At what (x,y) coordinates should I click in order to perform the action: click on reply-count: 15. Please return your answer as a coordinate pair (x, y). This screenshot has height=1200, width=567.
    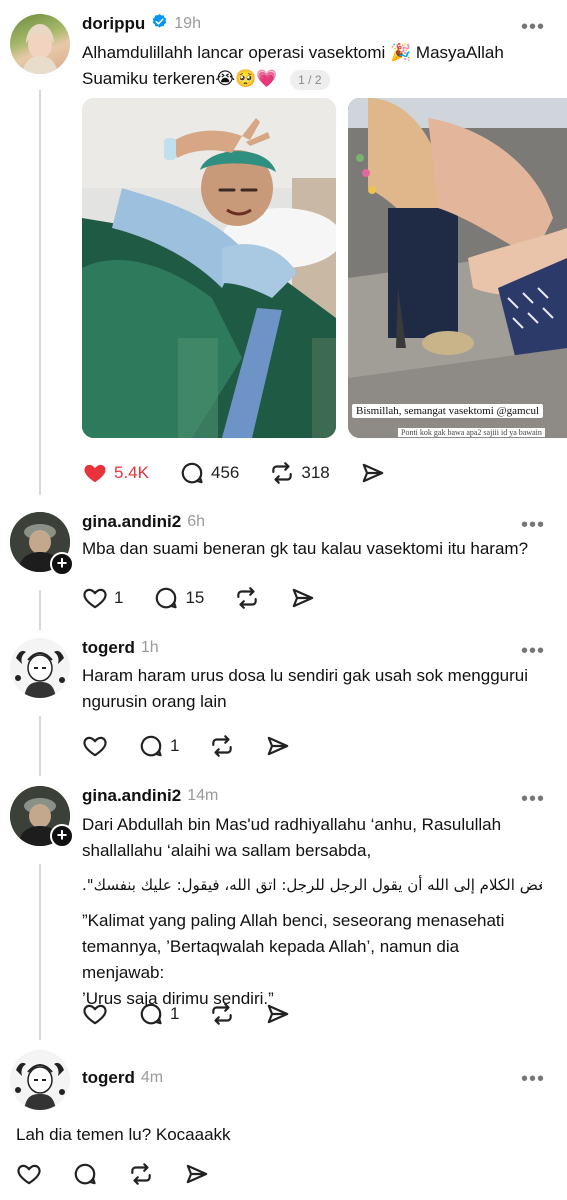
    Looking at the image, I should click on (195, 597).